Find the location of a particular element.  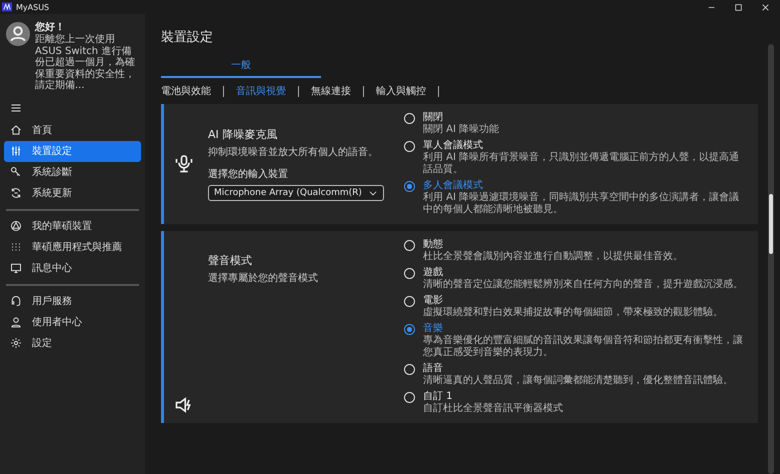

sidebar-item: 訊息中心 is located at coordinates (72, 268).